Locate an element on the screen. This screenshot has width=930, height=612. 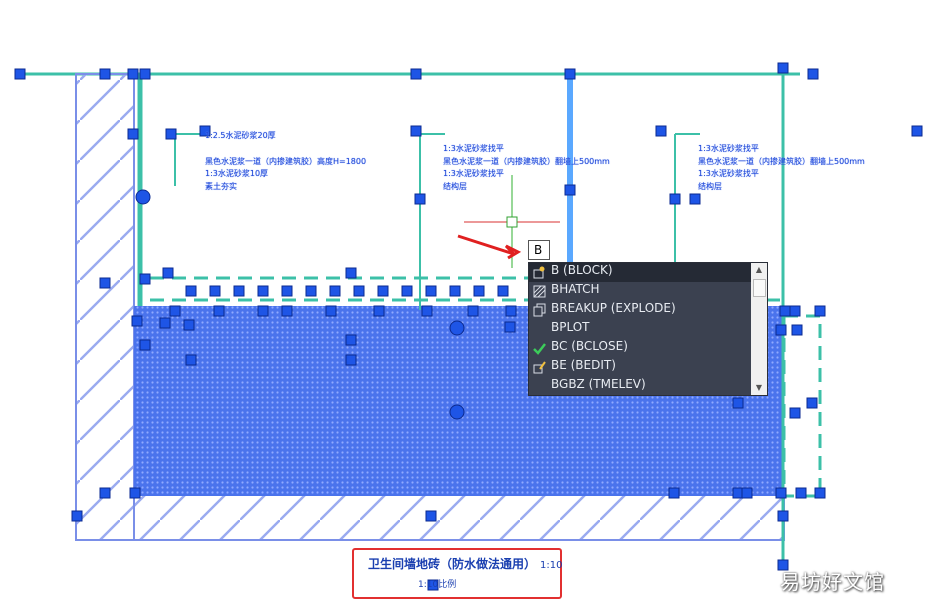
autocomplete-item-bhatch: BHATCH is located at coordinates (648, 291).